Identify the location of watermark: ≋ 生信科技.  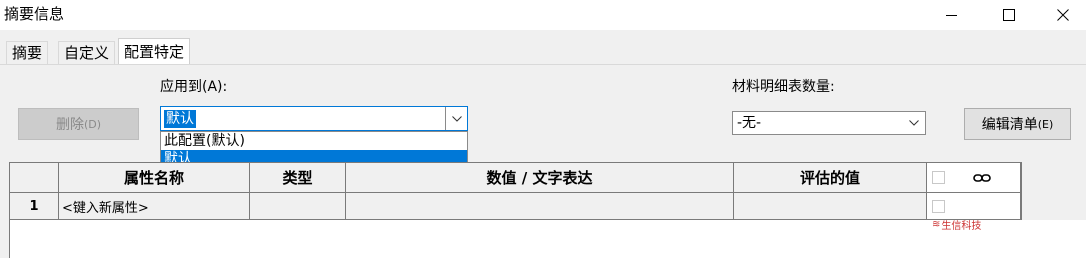
(956, 224).